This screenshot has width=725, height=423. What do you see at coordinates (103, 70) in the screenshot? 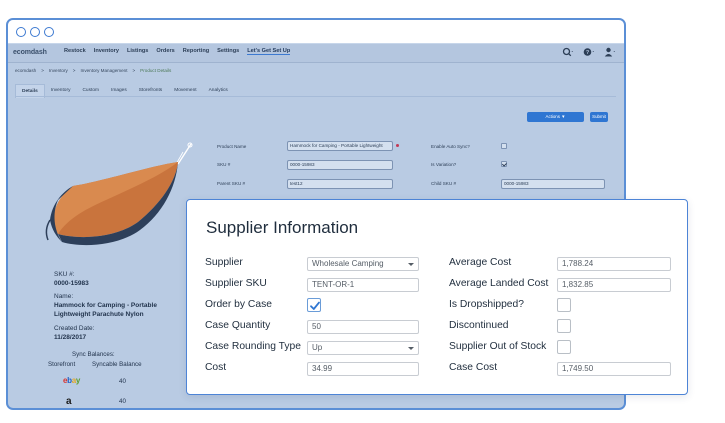
I see `breadcrumb-inventory-management: Inventory Management` at bounding box center [103, 70].